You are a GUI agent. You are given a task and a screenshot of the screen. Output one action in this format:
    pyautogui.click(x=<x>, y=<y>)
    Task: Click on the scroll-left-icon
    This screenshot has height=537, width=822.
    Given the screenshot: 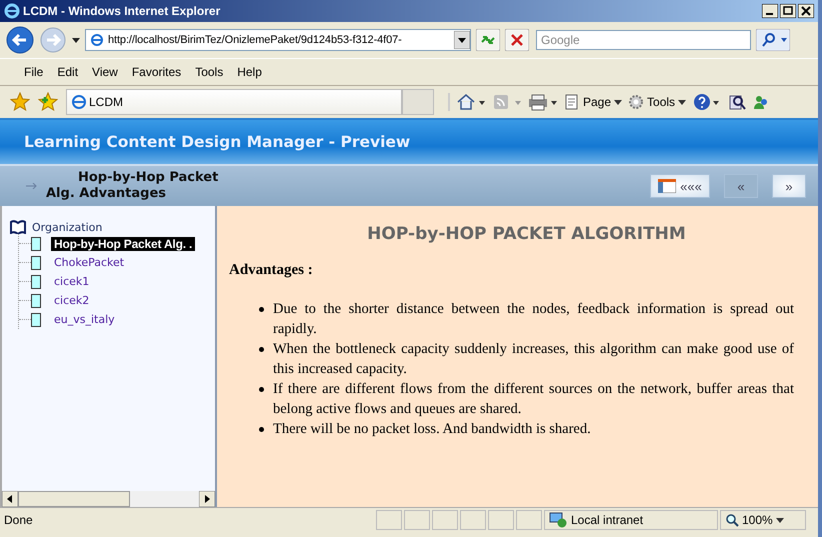 What is the action you would take?
    pyautogui.click(x=10, y=499)
    